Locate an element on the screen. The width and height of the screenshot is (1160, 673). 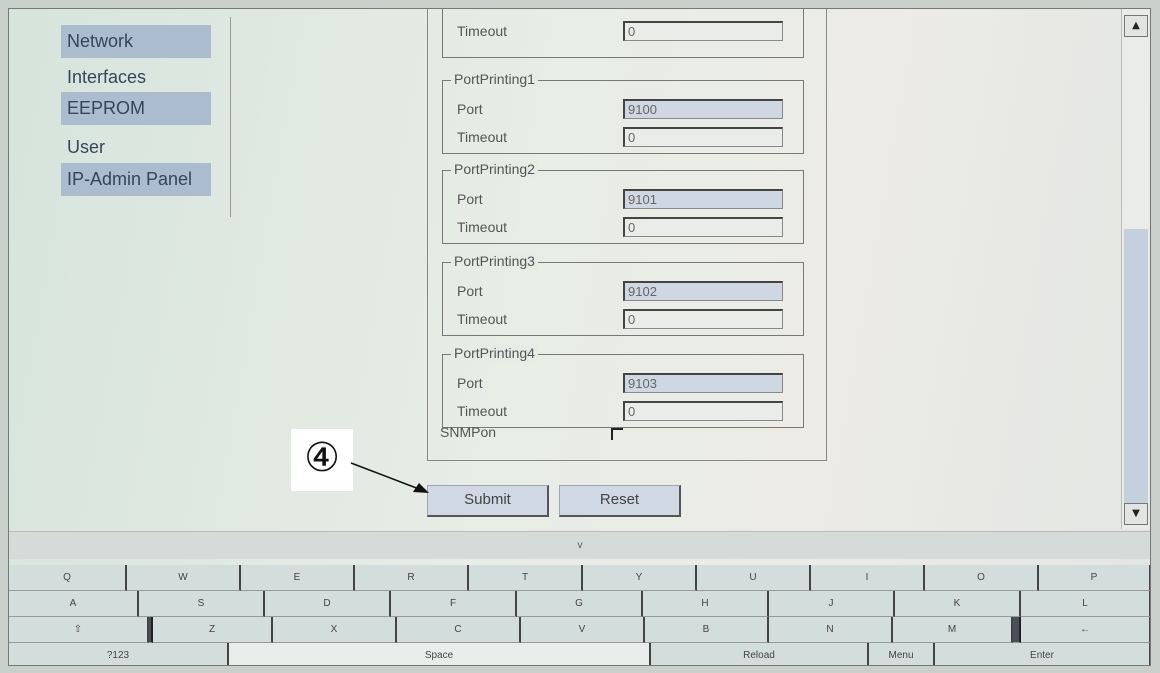
key-r: R is located at coordinates (412, 578).